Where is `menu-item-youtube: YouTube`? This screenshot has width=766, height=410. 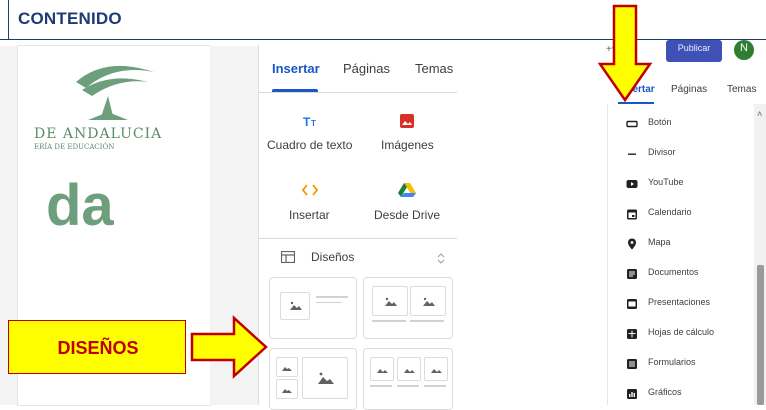 menu-item-youtube: YouTube is located at coordinates (680, 185).